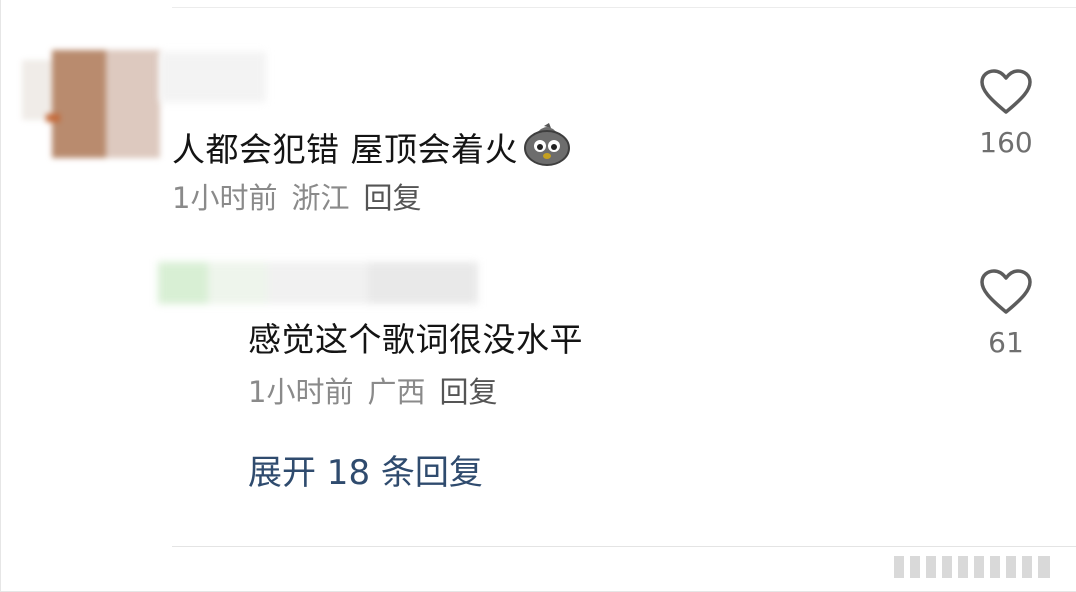 This screenshot has width=1076, height=592. I want to click on comment-meta: 1小时前 广西 回复, so click(379, 392).